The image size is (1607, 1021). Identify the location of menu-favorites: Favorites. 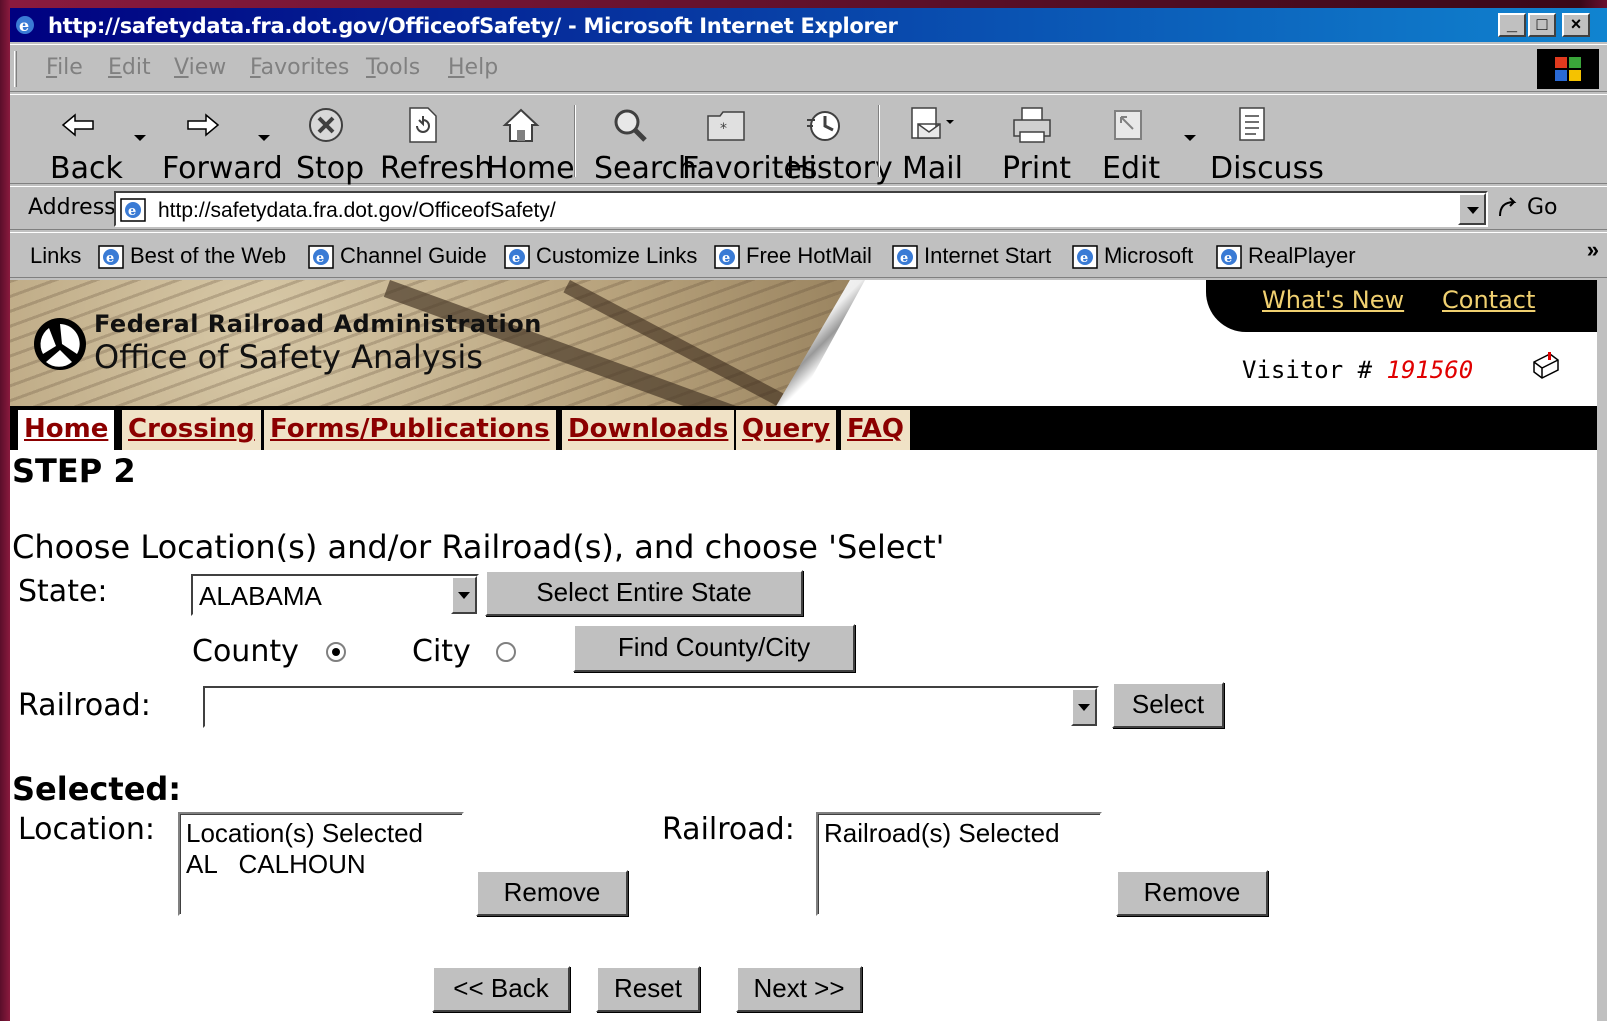
(299, 67).